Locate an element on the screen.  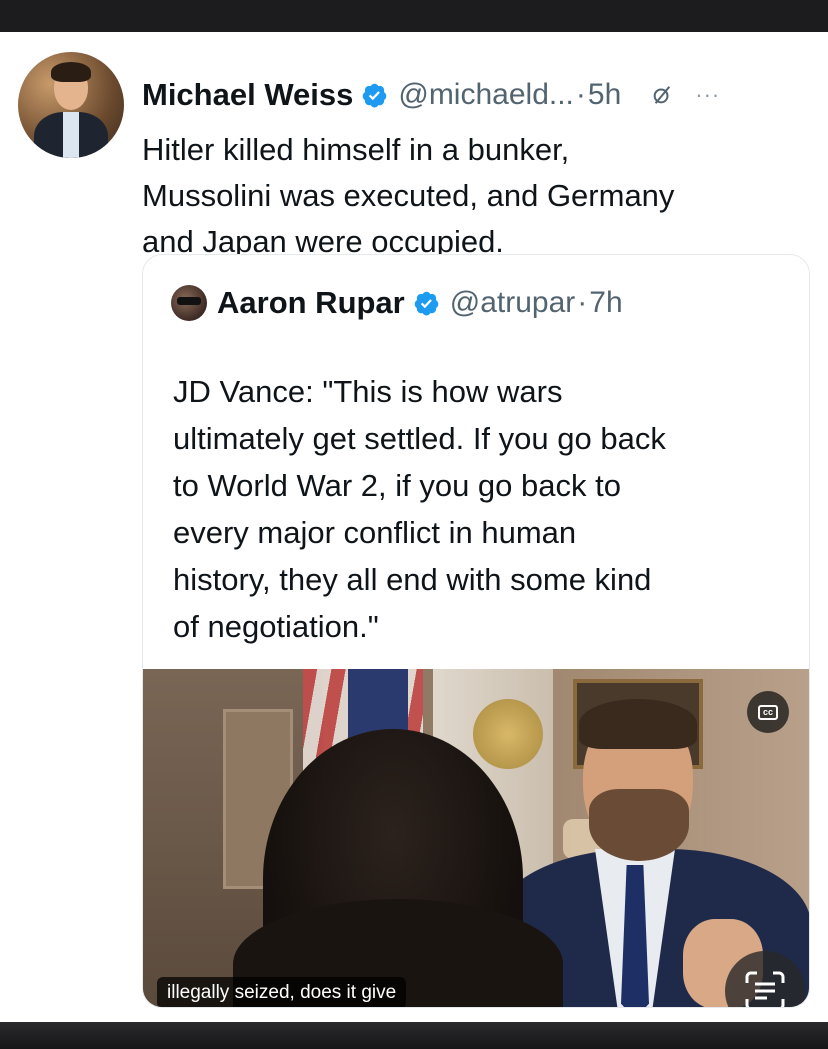
quoted-author-name: Aaron Rupar is located at coordinates (311, 303).